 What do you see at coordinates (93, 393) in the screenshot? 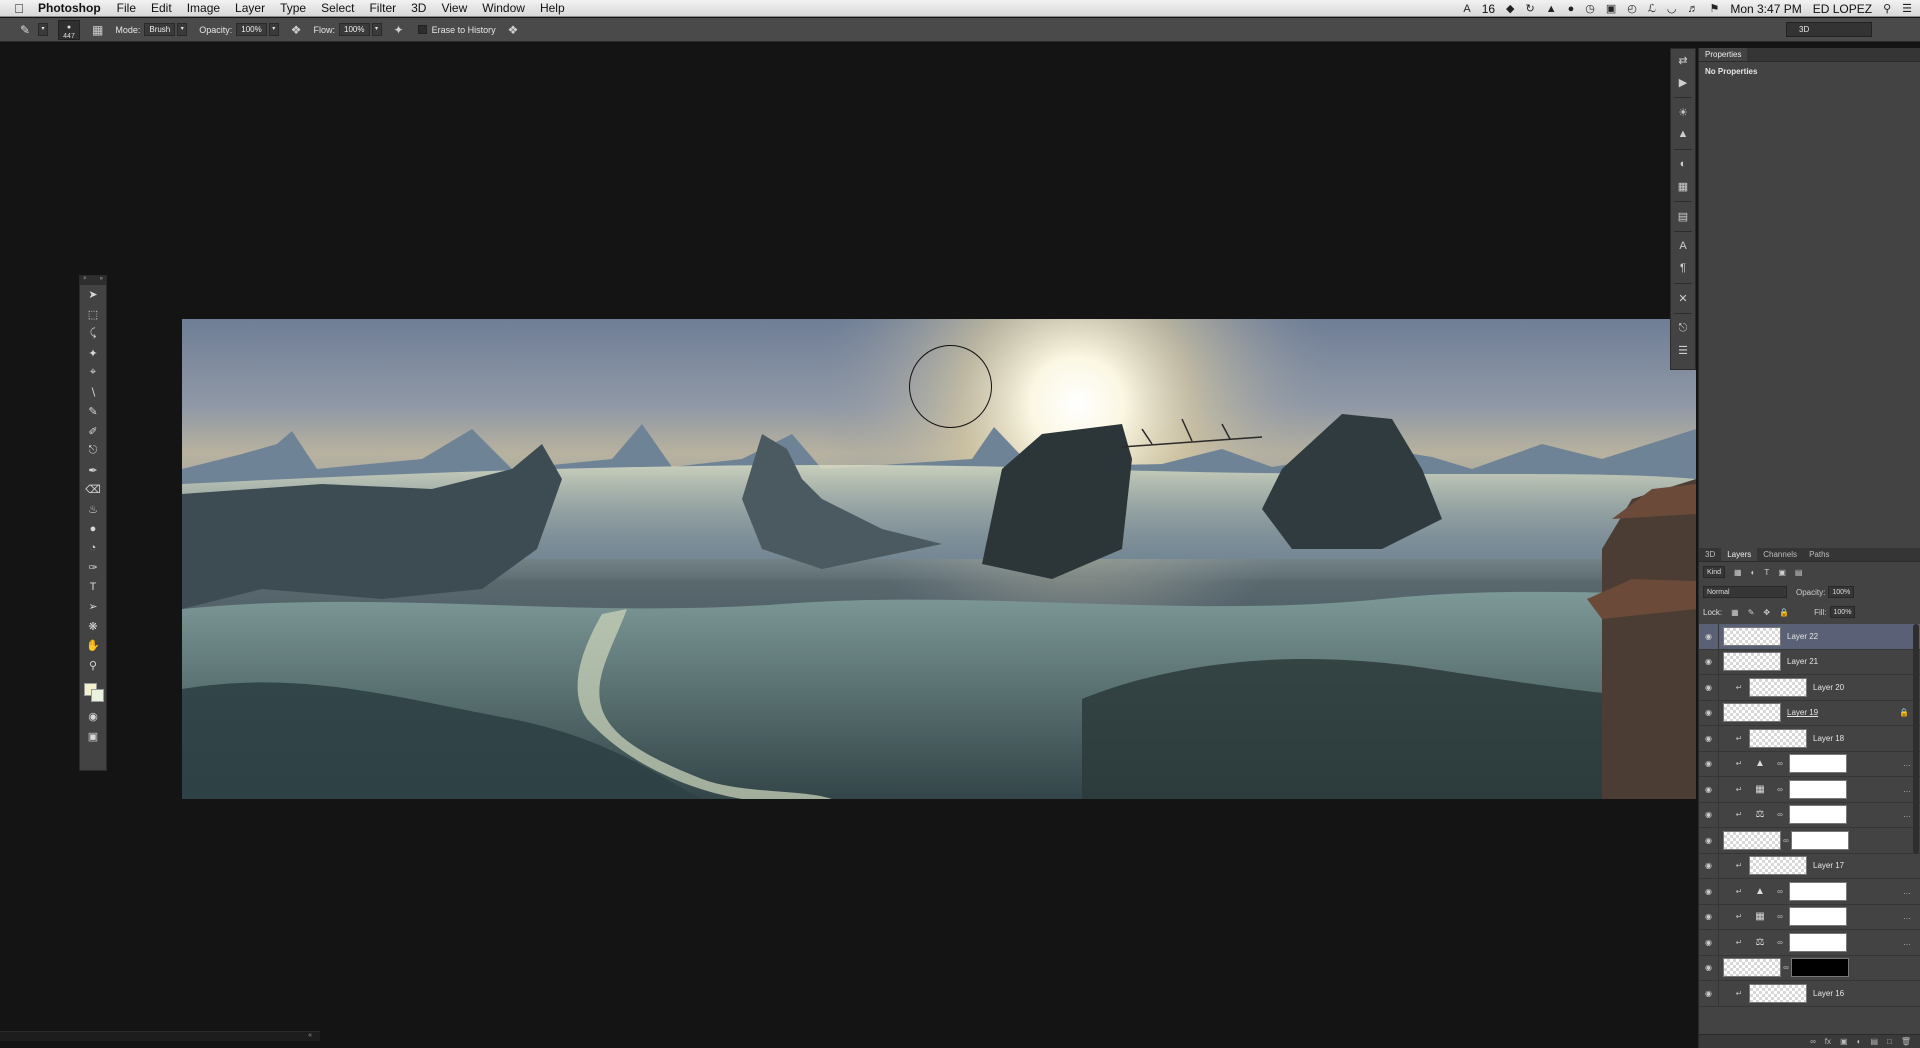
I see `eyedropper-tool-icon: ∖` at bounding box center [93, 393].